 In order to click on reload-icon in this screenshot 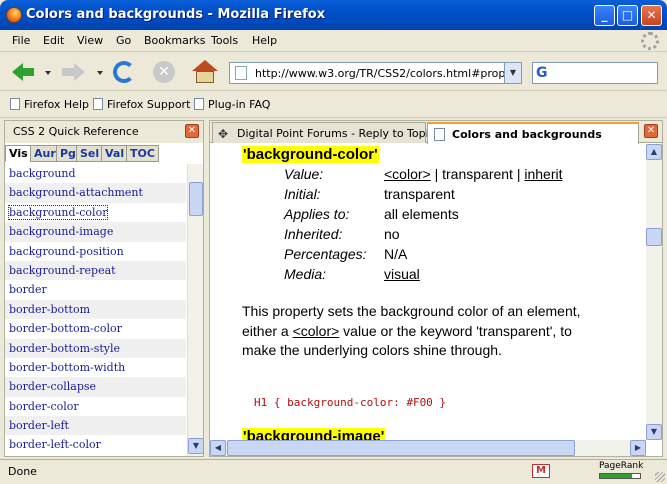, I will do `click(124, 72)`.